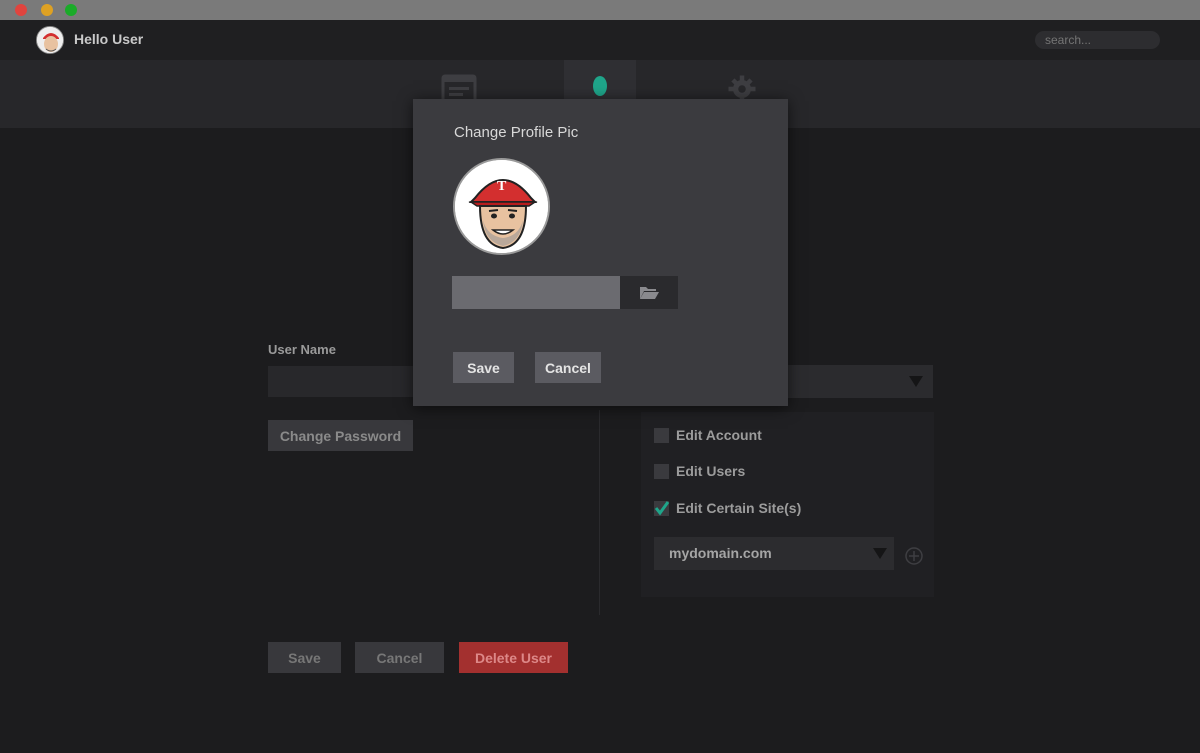  Describe the element at coordinates (914, 556) in the screenshot. I see `add-circle-icon` at that location.